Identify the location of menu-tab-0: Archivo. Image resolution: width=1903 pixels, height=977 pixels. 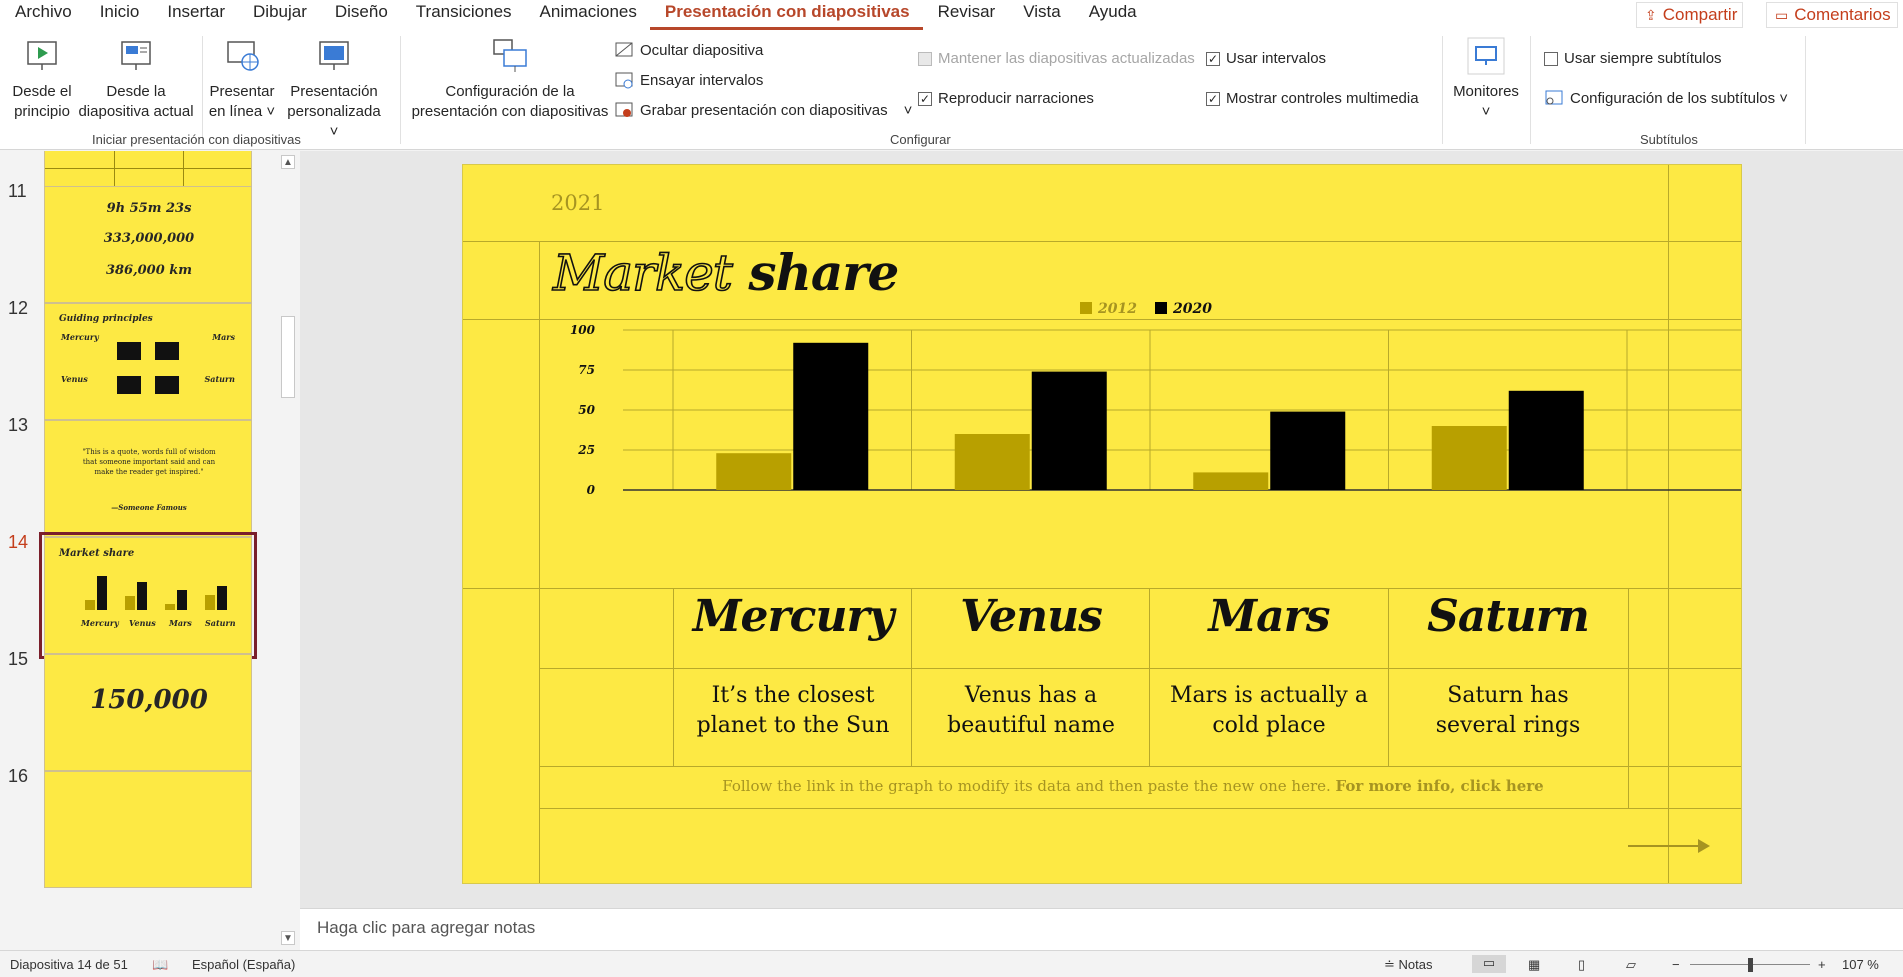
(42, 15).